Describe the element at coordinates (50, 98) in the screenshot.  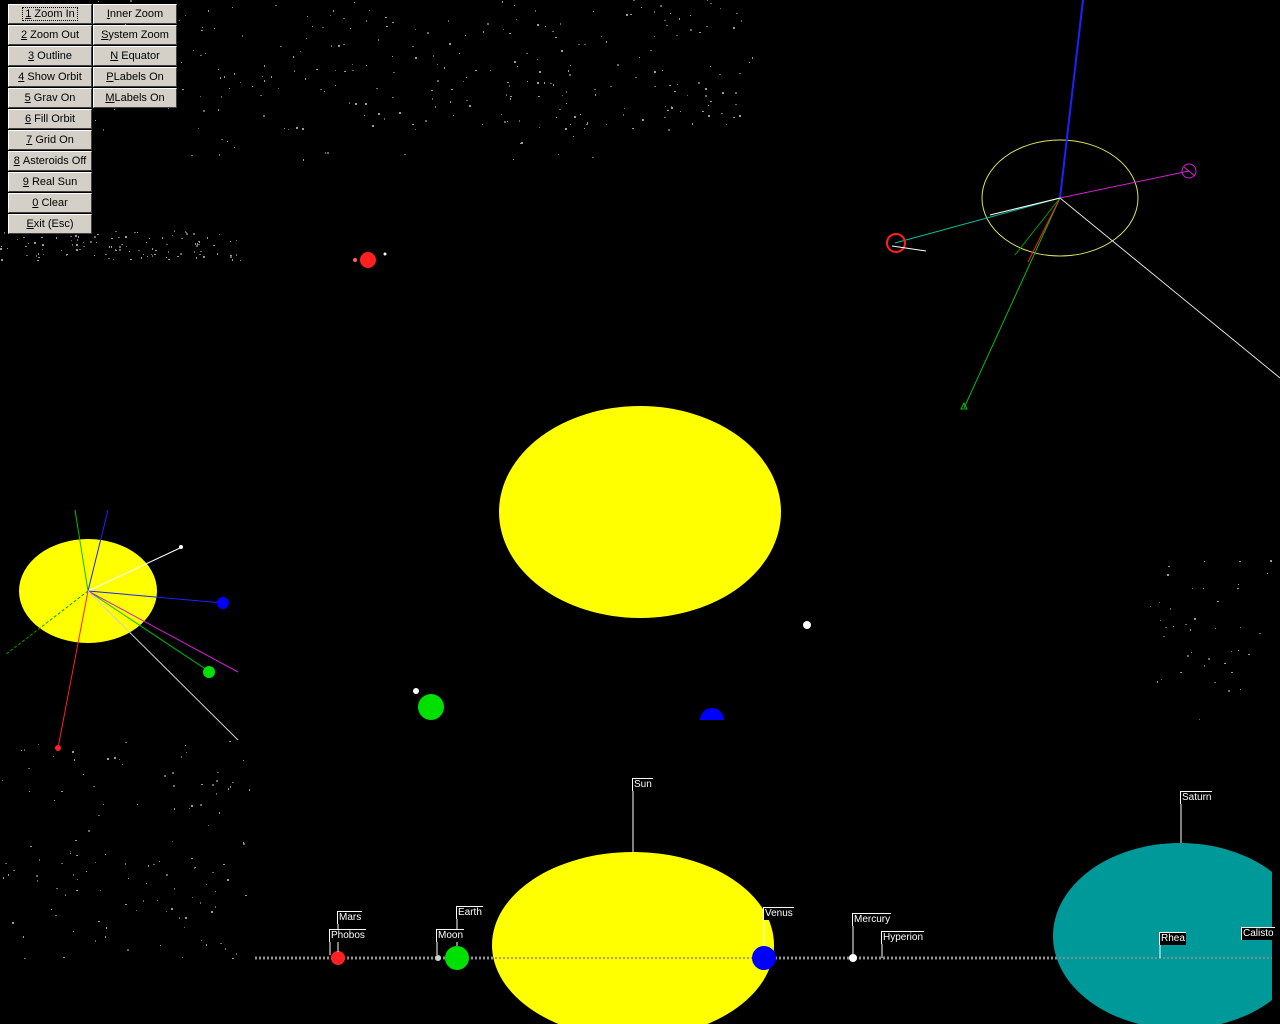
I see `left-button-4: 5 Grav On` at that location.